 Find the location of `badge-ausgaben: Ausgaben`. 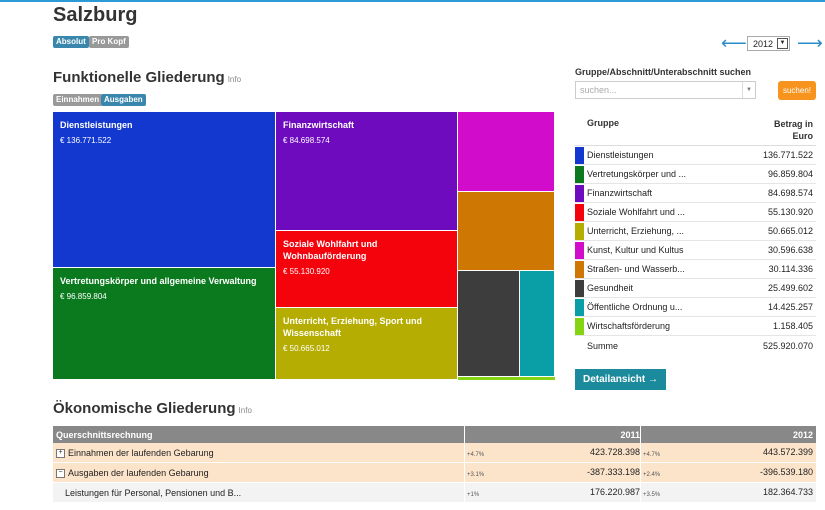

badge-ausgaben: Ausgaben is located at coordinates (123, 100).